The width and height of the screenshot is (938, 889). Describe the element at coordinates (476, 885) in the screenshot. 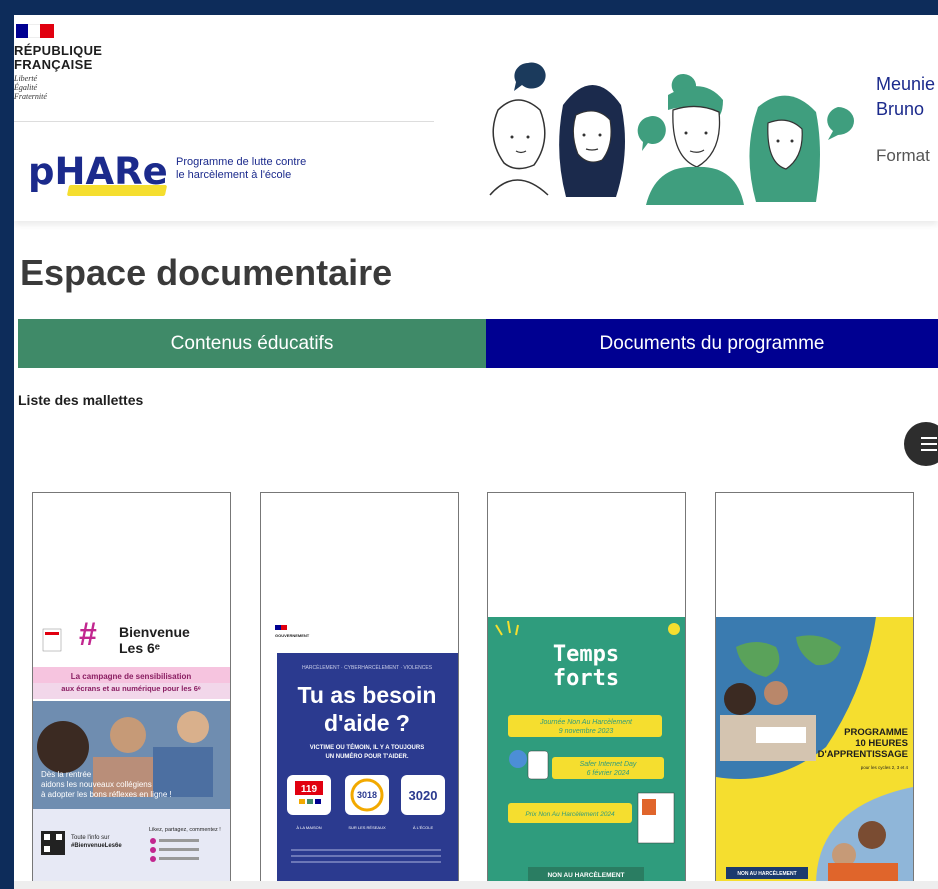

I see `bottom-scroll-edge` at that location.